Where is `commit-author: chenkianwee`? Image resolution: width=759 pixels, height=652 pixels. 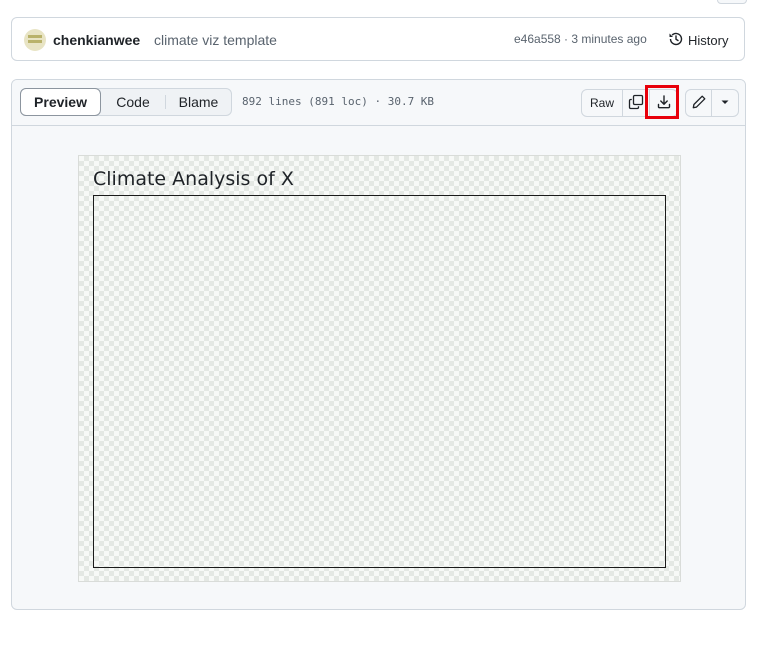 commit-author: chenkianwee is located at coordinates (96, 40).